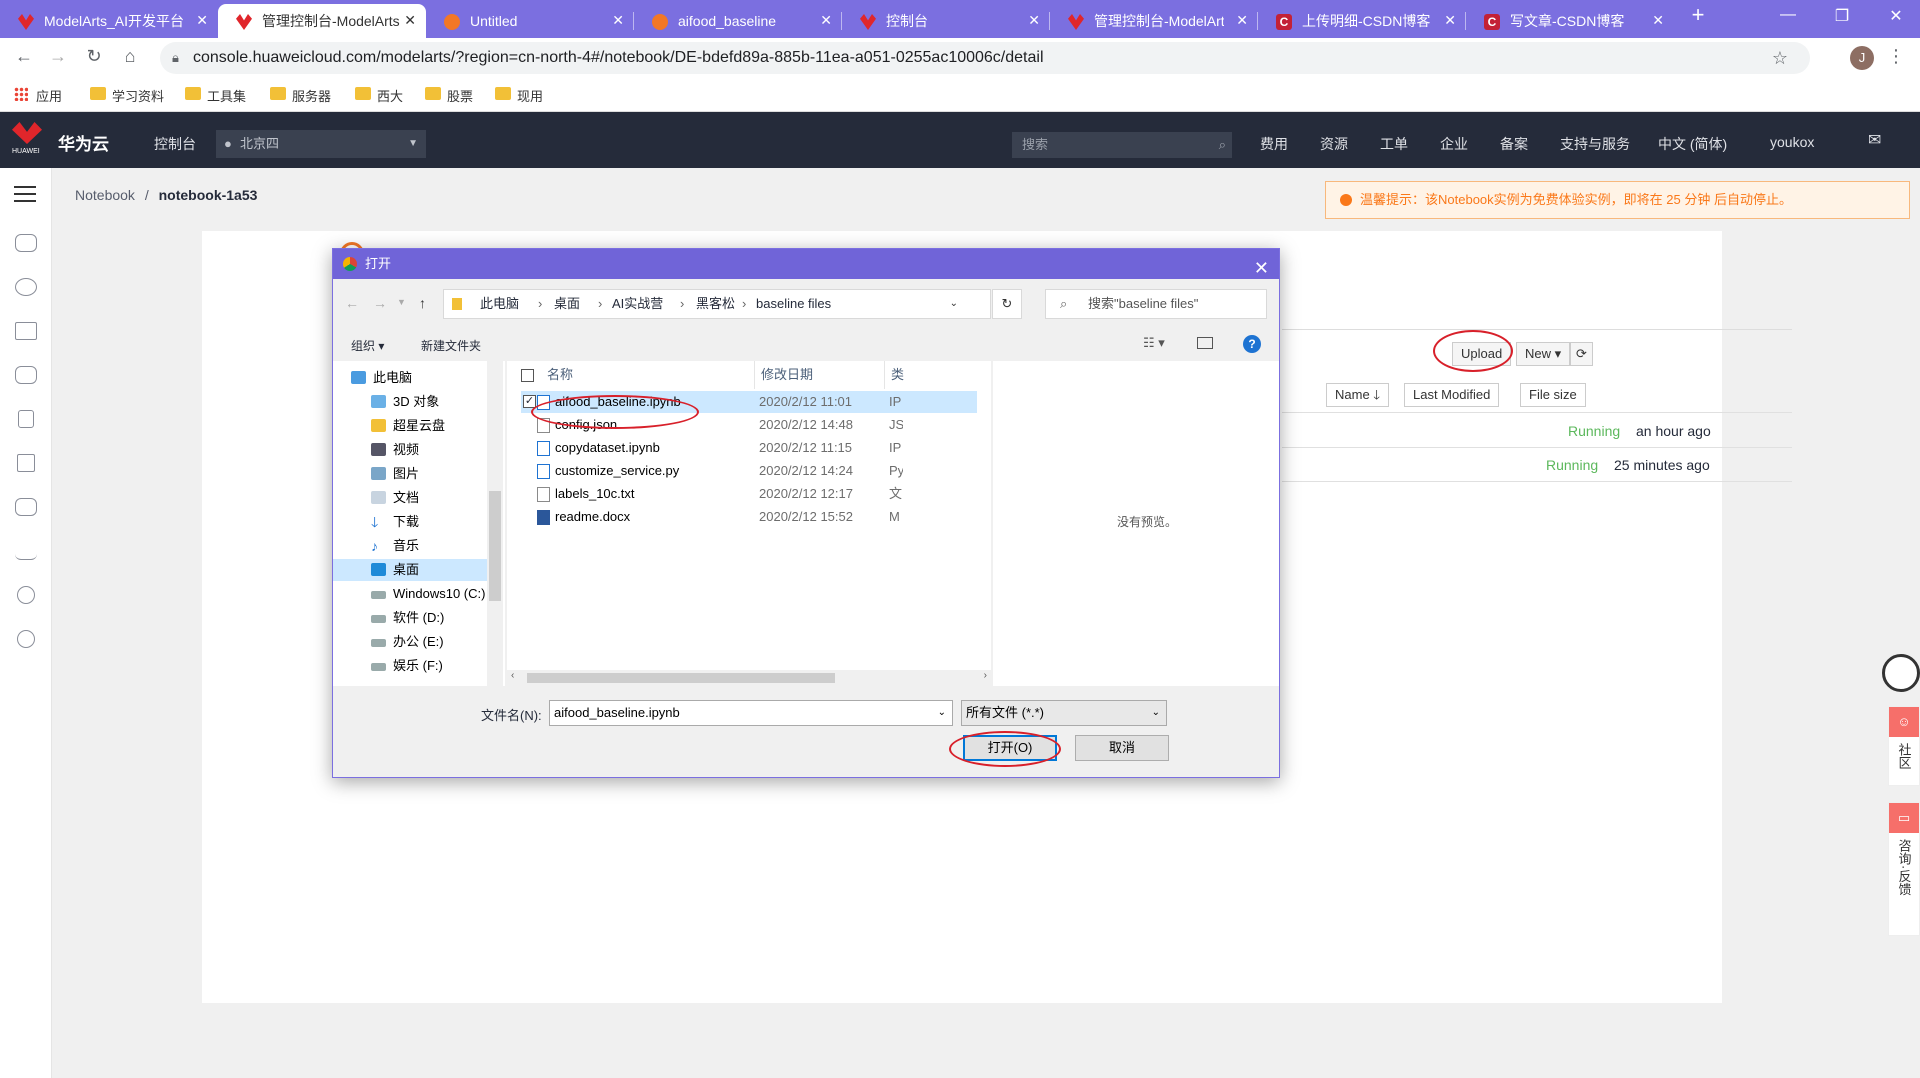 Image resolution: width=1920 pixels, height=1078 pixels. What do you see at coordinates (1154, 21) in the screenshot?
I see `browser-tab: 管理控制台-ModelArts ✕` at bounding box center [1154, 21].